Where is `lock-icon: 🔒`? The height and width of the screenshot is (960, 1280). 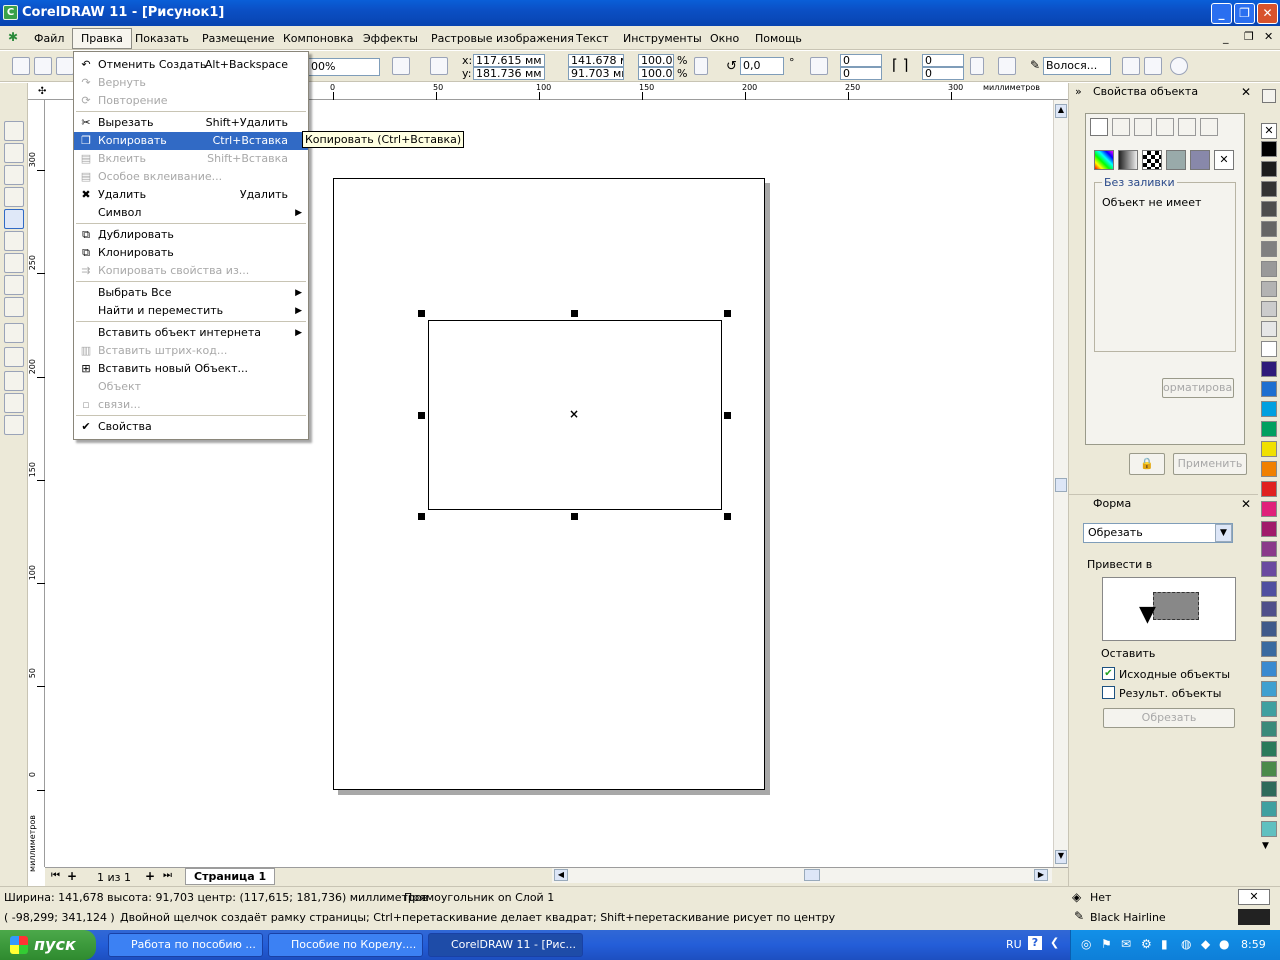
lock-icon: 🔒 is located at coordinates (1147, 464).